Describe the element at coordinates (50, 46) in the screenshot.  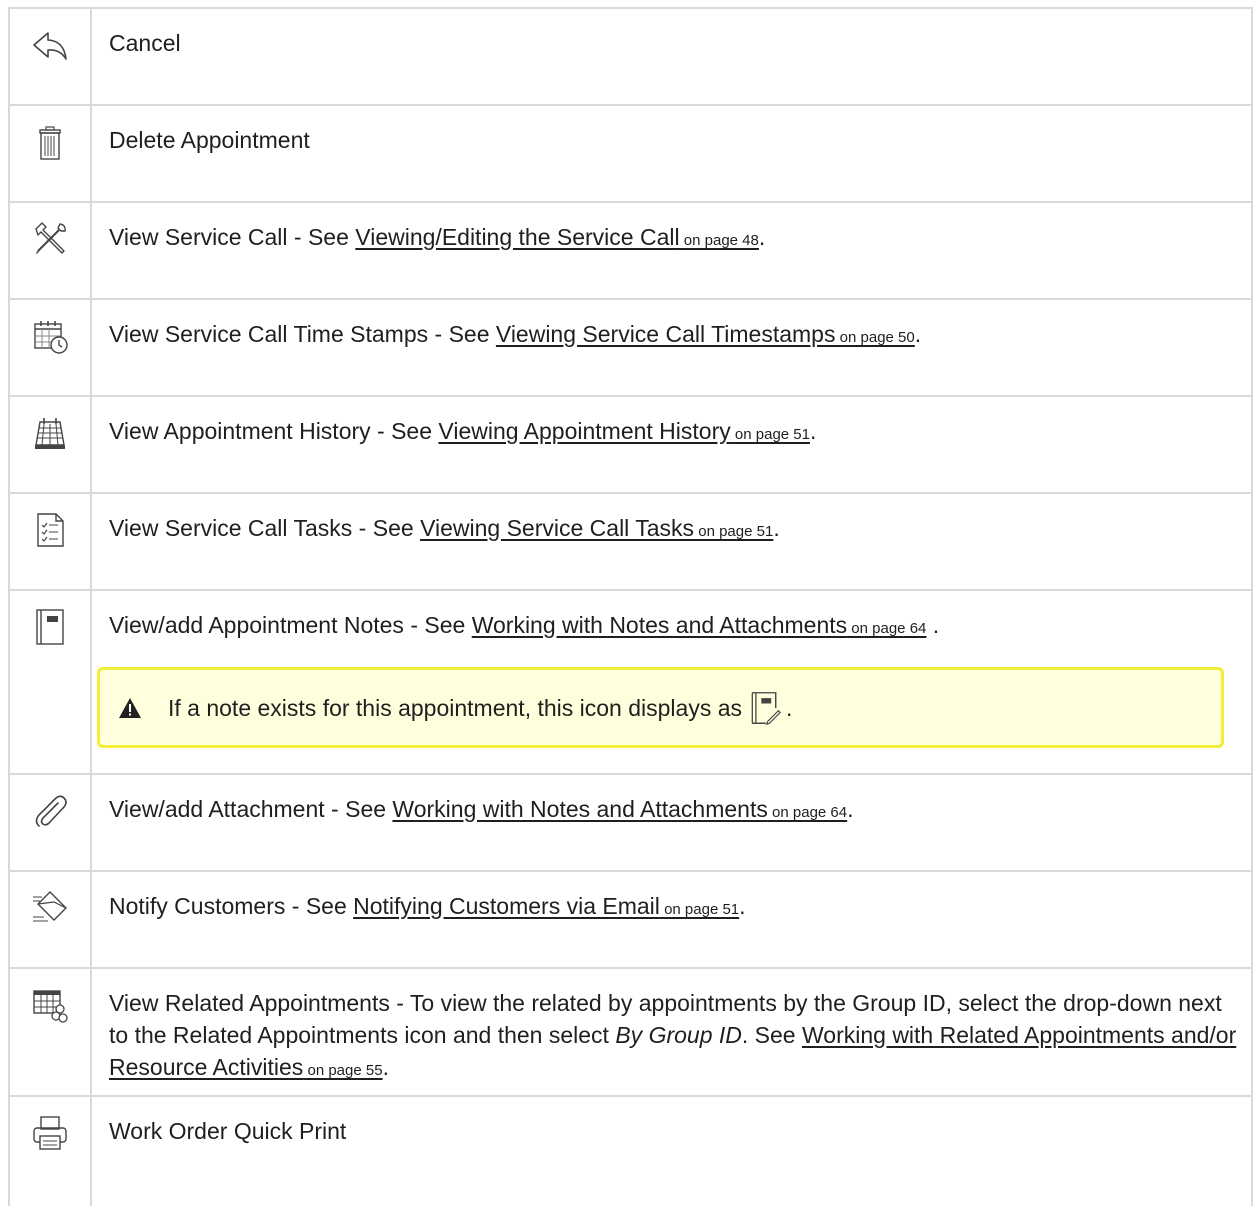
I see `undo-arrow-icon` at that location.